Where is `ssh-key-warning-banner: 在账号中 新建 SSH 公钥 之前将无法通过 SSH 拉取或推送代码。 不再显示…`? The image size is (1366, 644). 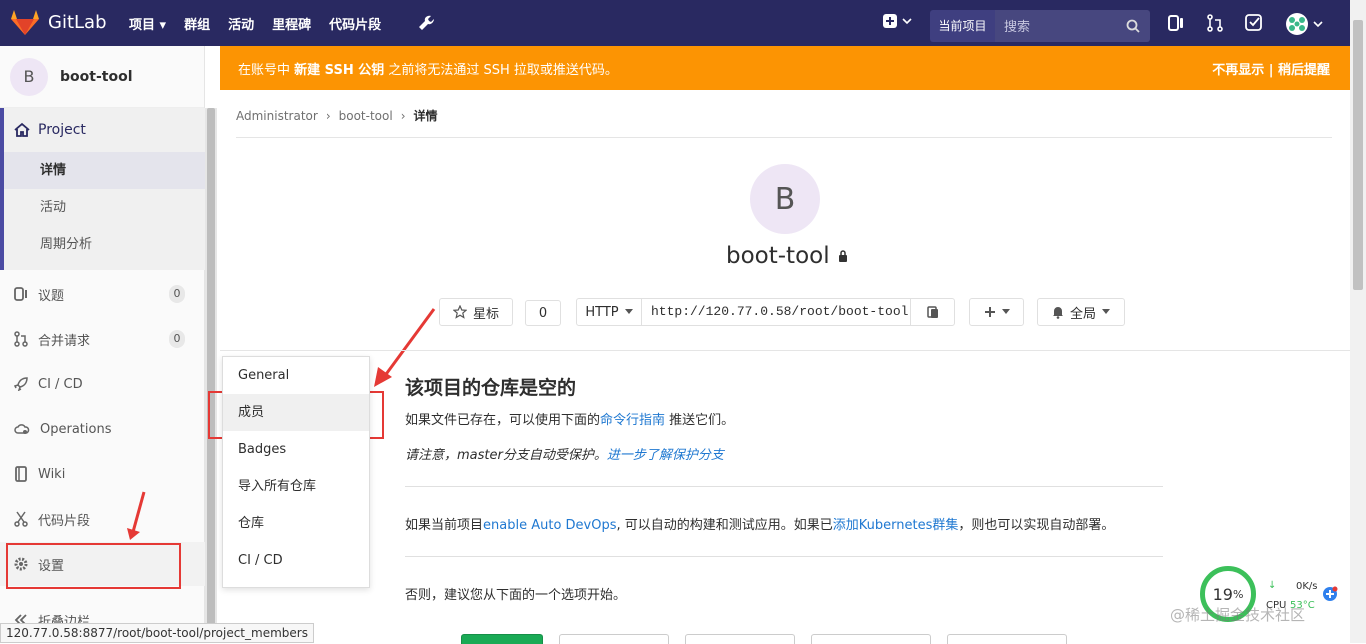
ssh-key-warning-banner: 在账号中 新建 SSH 公钥 之前将无法通过 SSH 拉取或推送代码。 不再显示… is located at coordinates (785, 68).